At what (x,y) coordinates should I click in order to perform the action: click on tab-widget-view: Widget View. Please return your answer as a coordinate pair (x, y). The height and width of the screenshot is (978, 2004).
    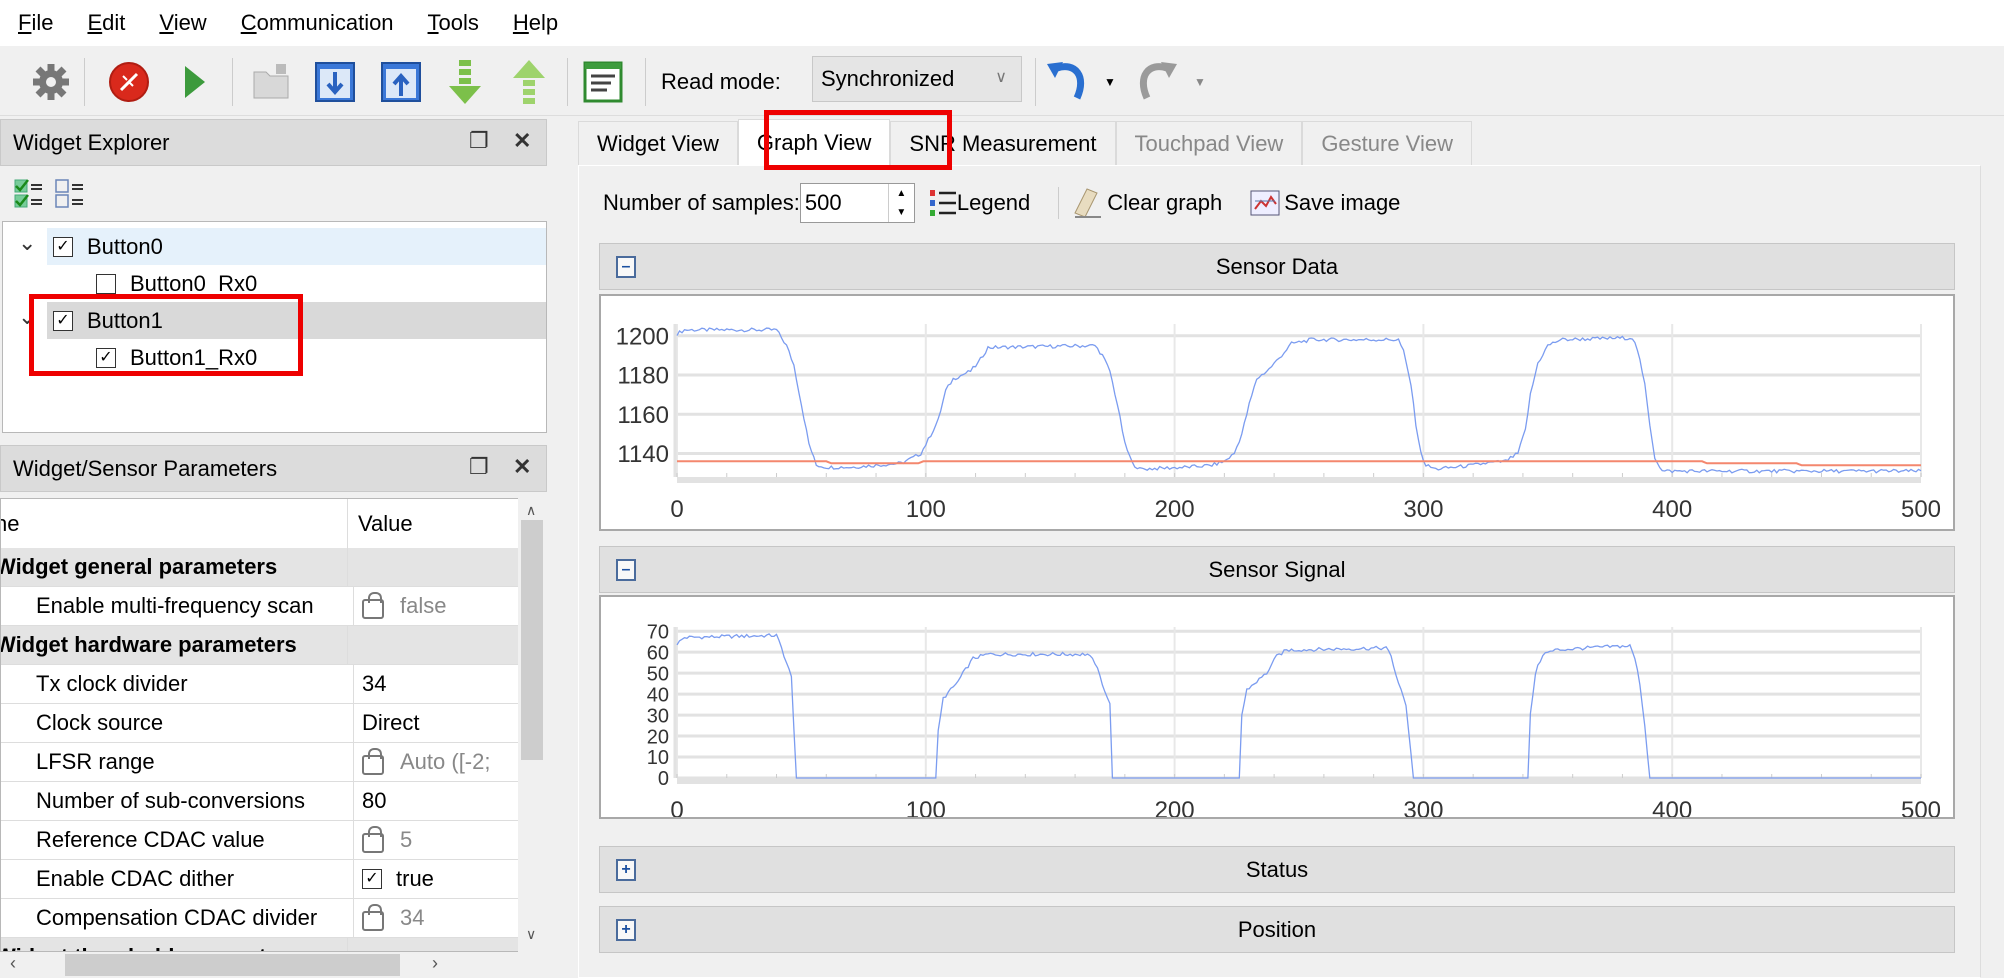
    Looking at the image, I should click on (658, 143).